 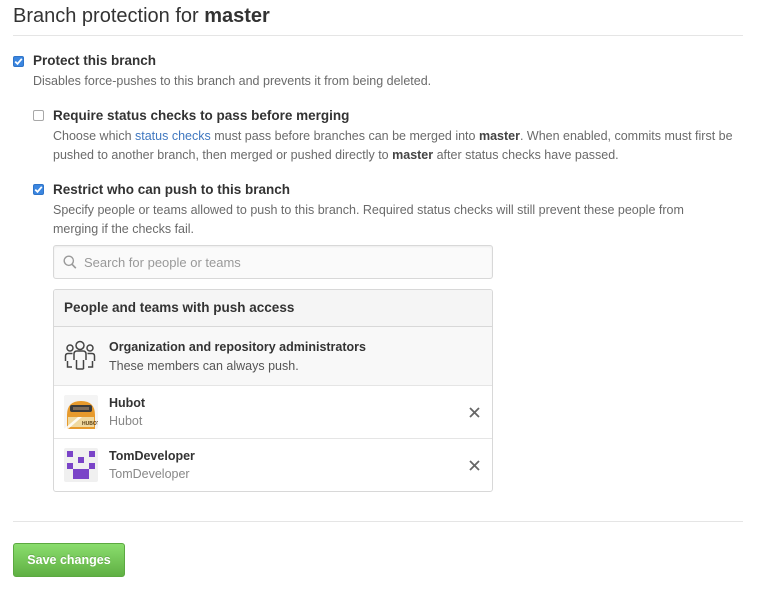 What do you see at coordinates (527, 155) in the screenshot?
I see `status-checks-desc-text-4: after status checks have passed.` at bounding box center [527, 155].